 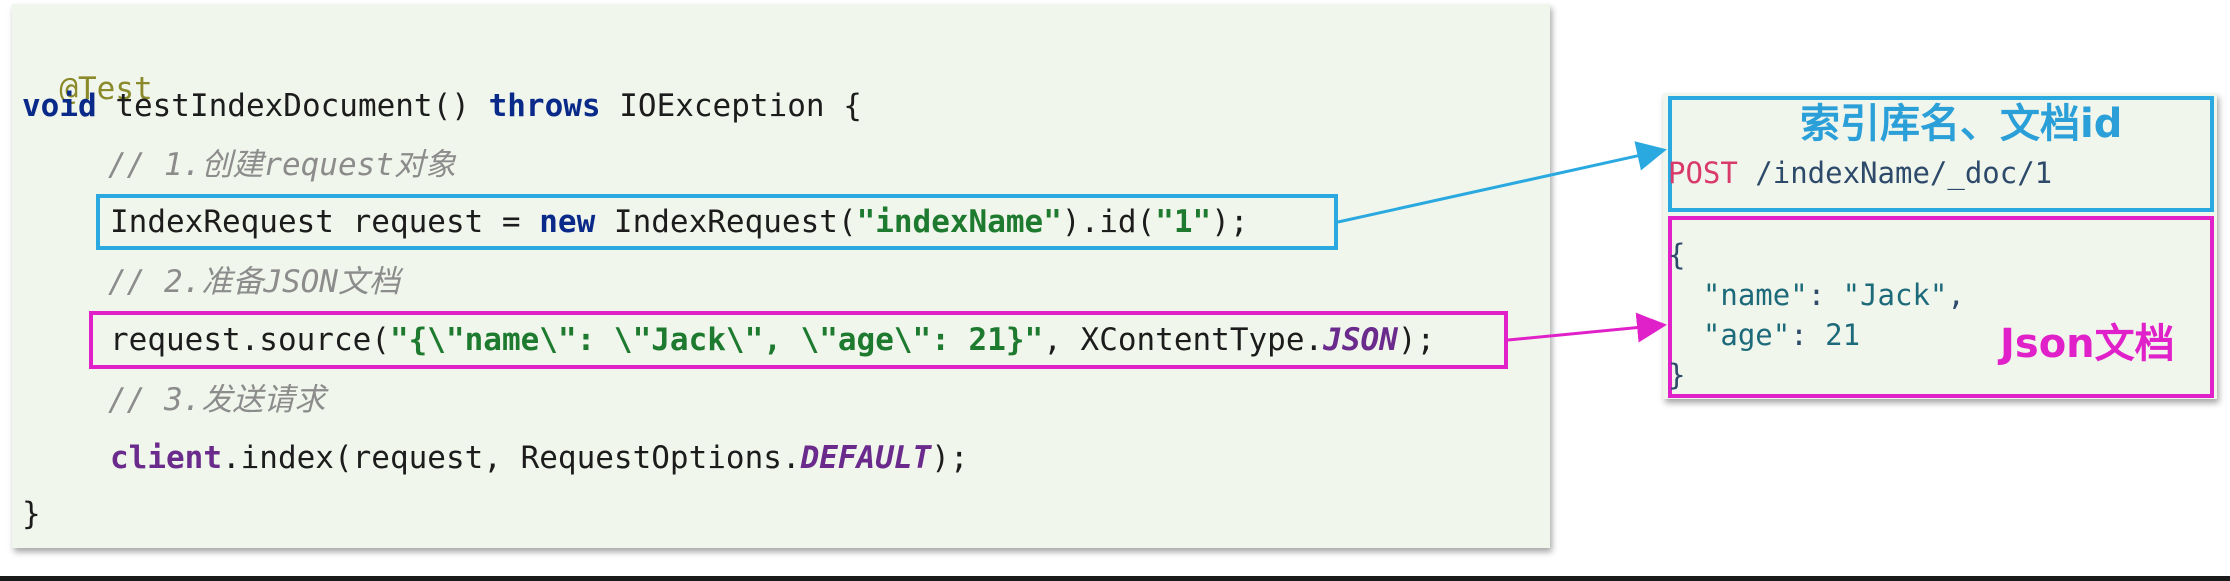 What do you see at coordinates (1502, 182) in the screenshot?
I see `arrow-to-request-line` at bounding box center [1502, 182].